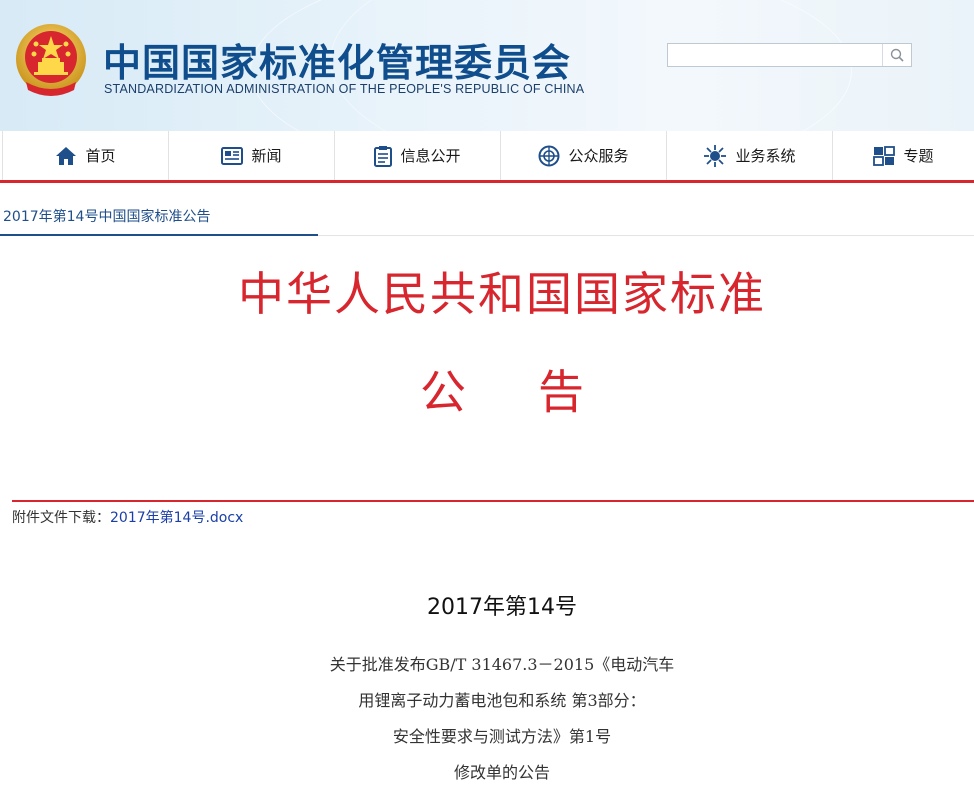 The width and height of the screenshot is (974, 788). I want to click on nav-item-label: 信息公开, so click(430, 156).